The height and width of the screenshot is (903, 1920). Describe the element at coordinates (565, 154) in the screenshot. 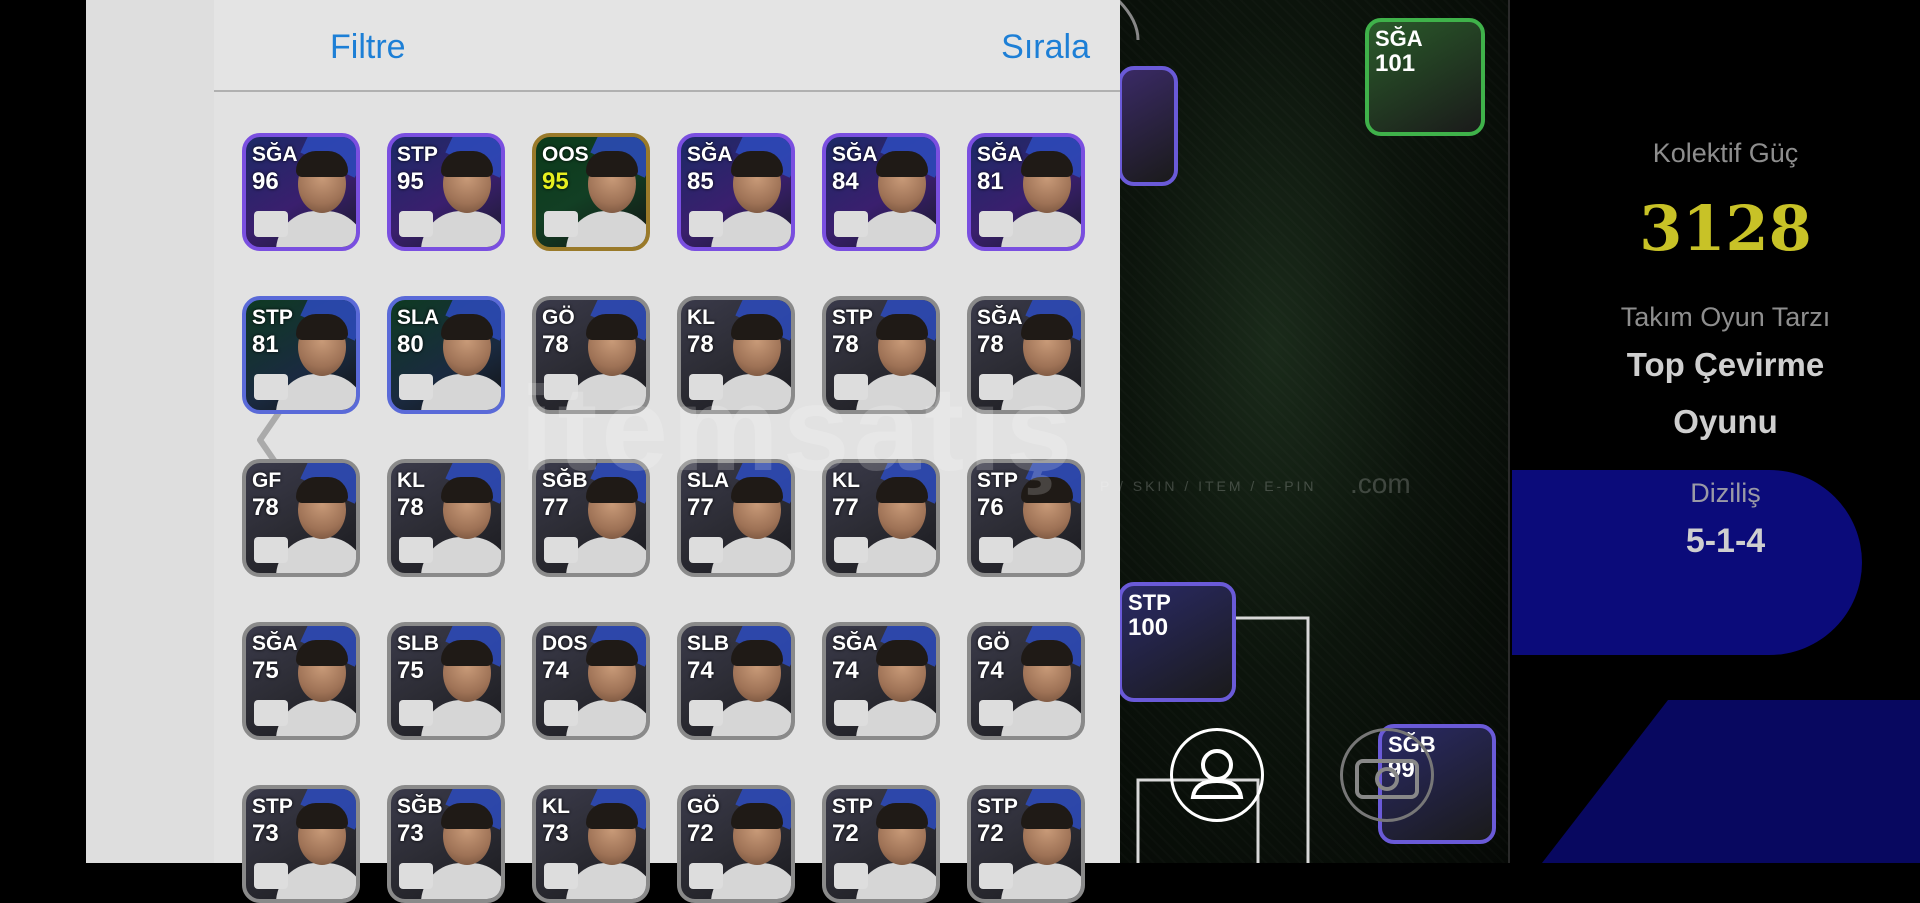

I see `player-position: OOS` at that location.